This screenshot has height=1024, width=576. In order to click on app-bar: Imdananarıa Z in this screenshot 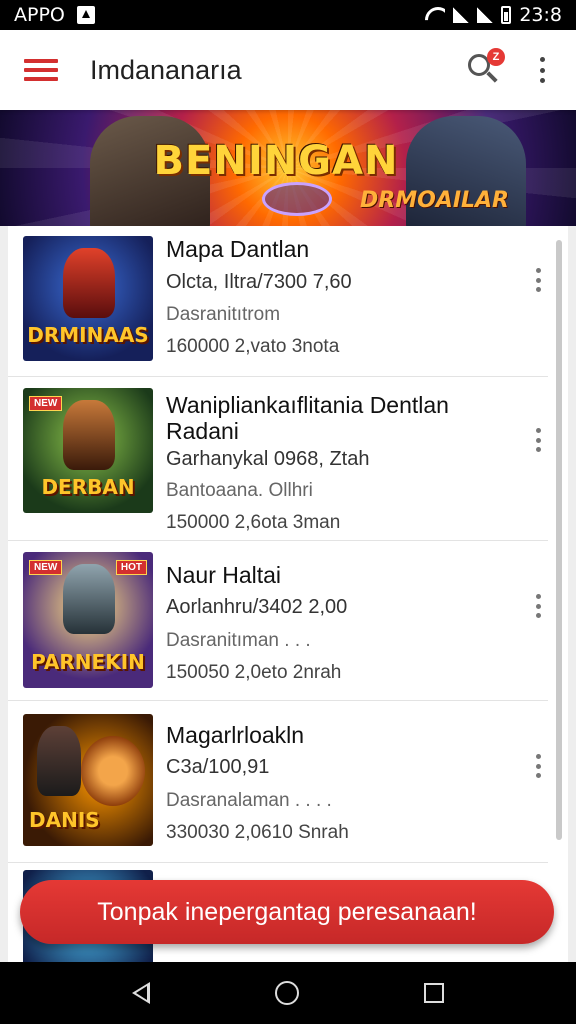, I will do `click(288, 70)`.